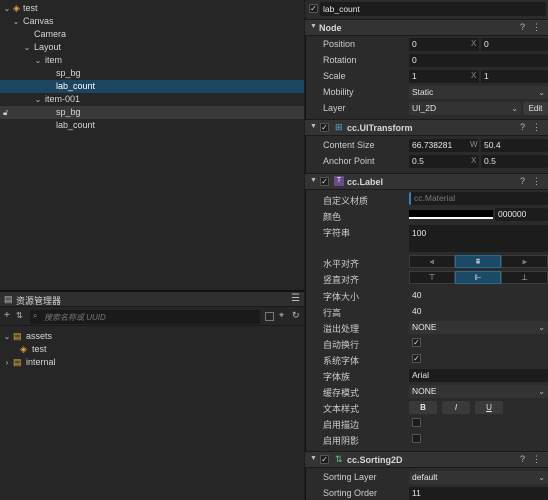 This screenshot has width=548, height=500. I want to click on bold-button: B, so click(423, 407).